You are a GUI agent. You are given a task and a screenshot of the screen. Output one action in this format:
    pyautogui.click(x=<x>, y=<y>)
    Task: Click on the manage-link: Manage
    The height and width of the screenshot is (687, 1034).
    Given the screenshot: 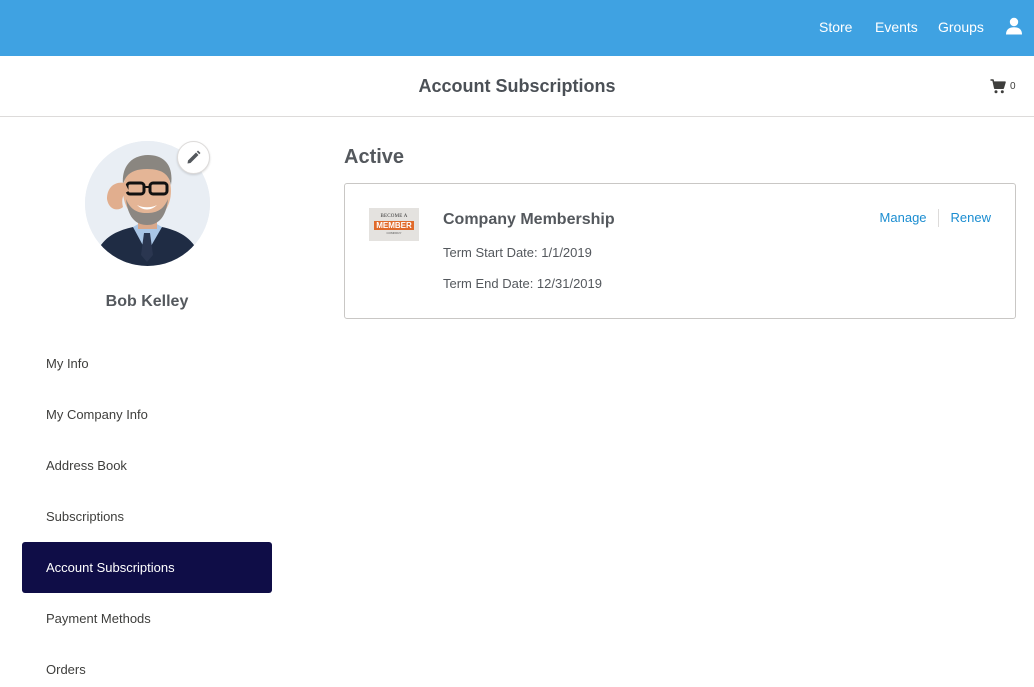 What is the action you would take?
    pyautogui.click(x=903, y=218)
    